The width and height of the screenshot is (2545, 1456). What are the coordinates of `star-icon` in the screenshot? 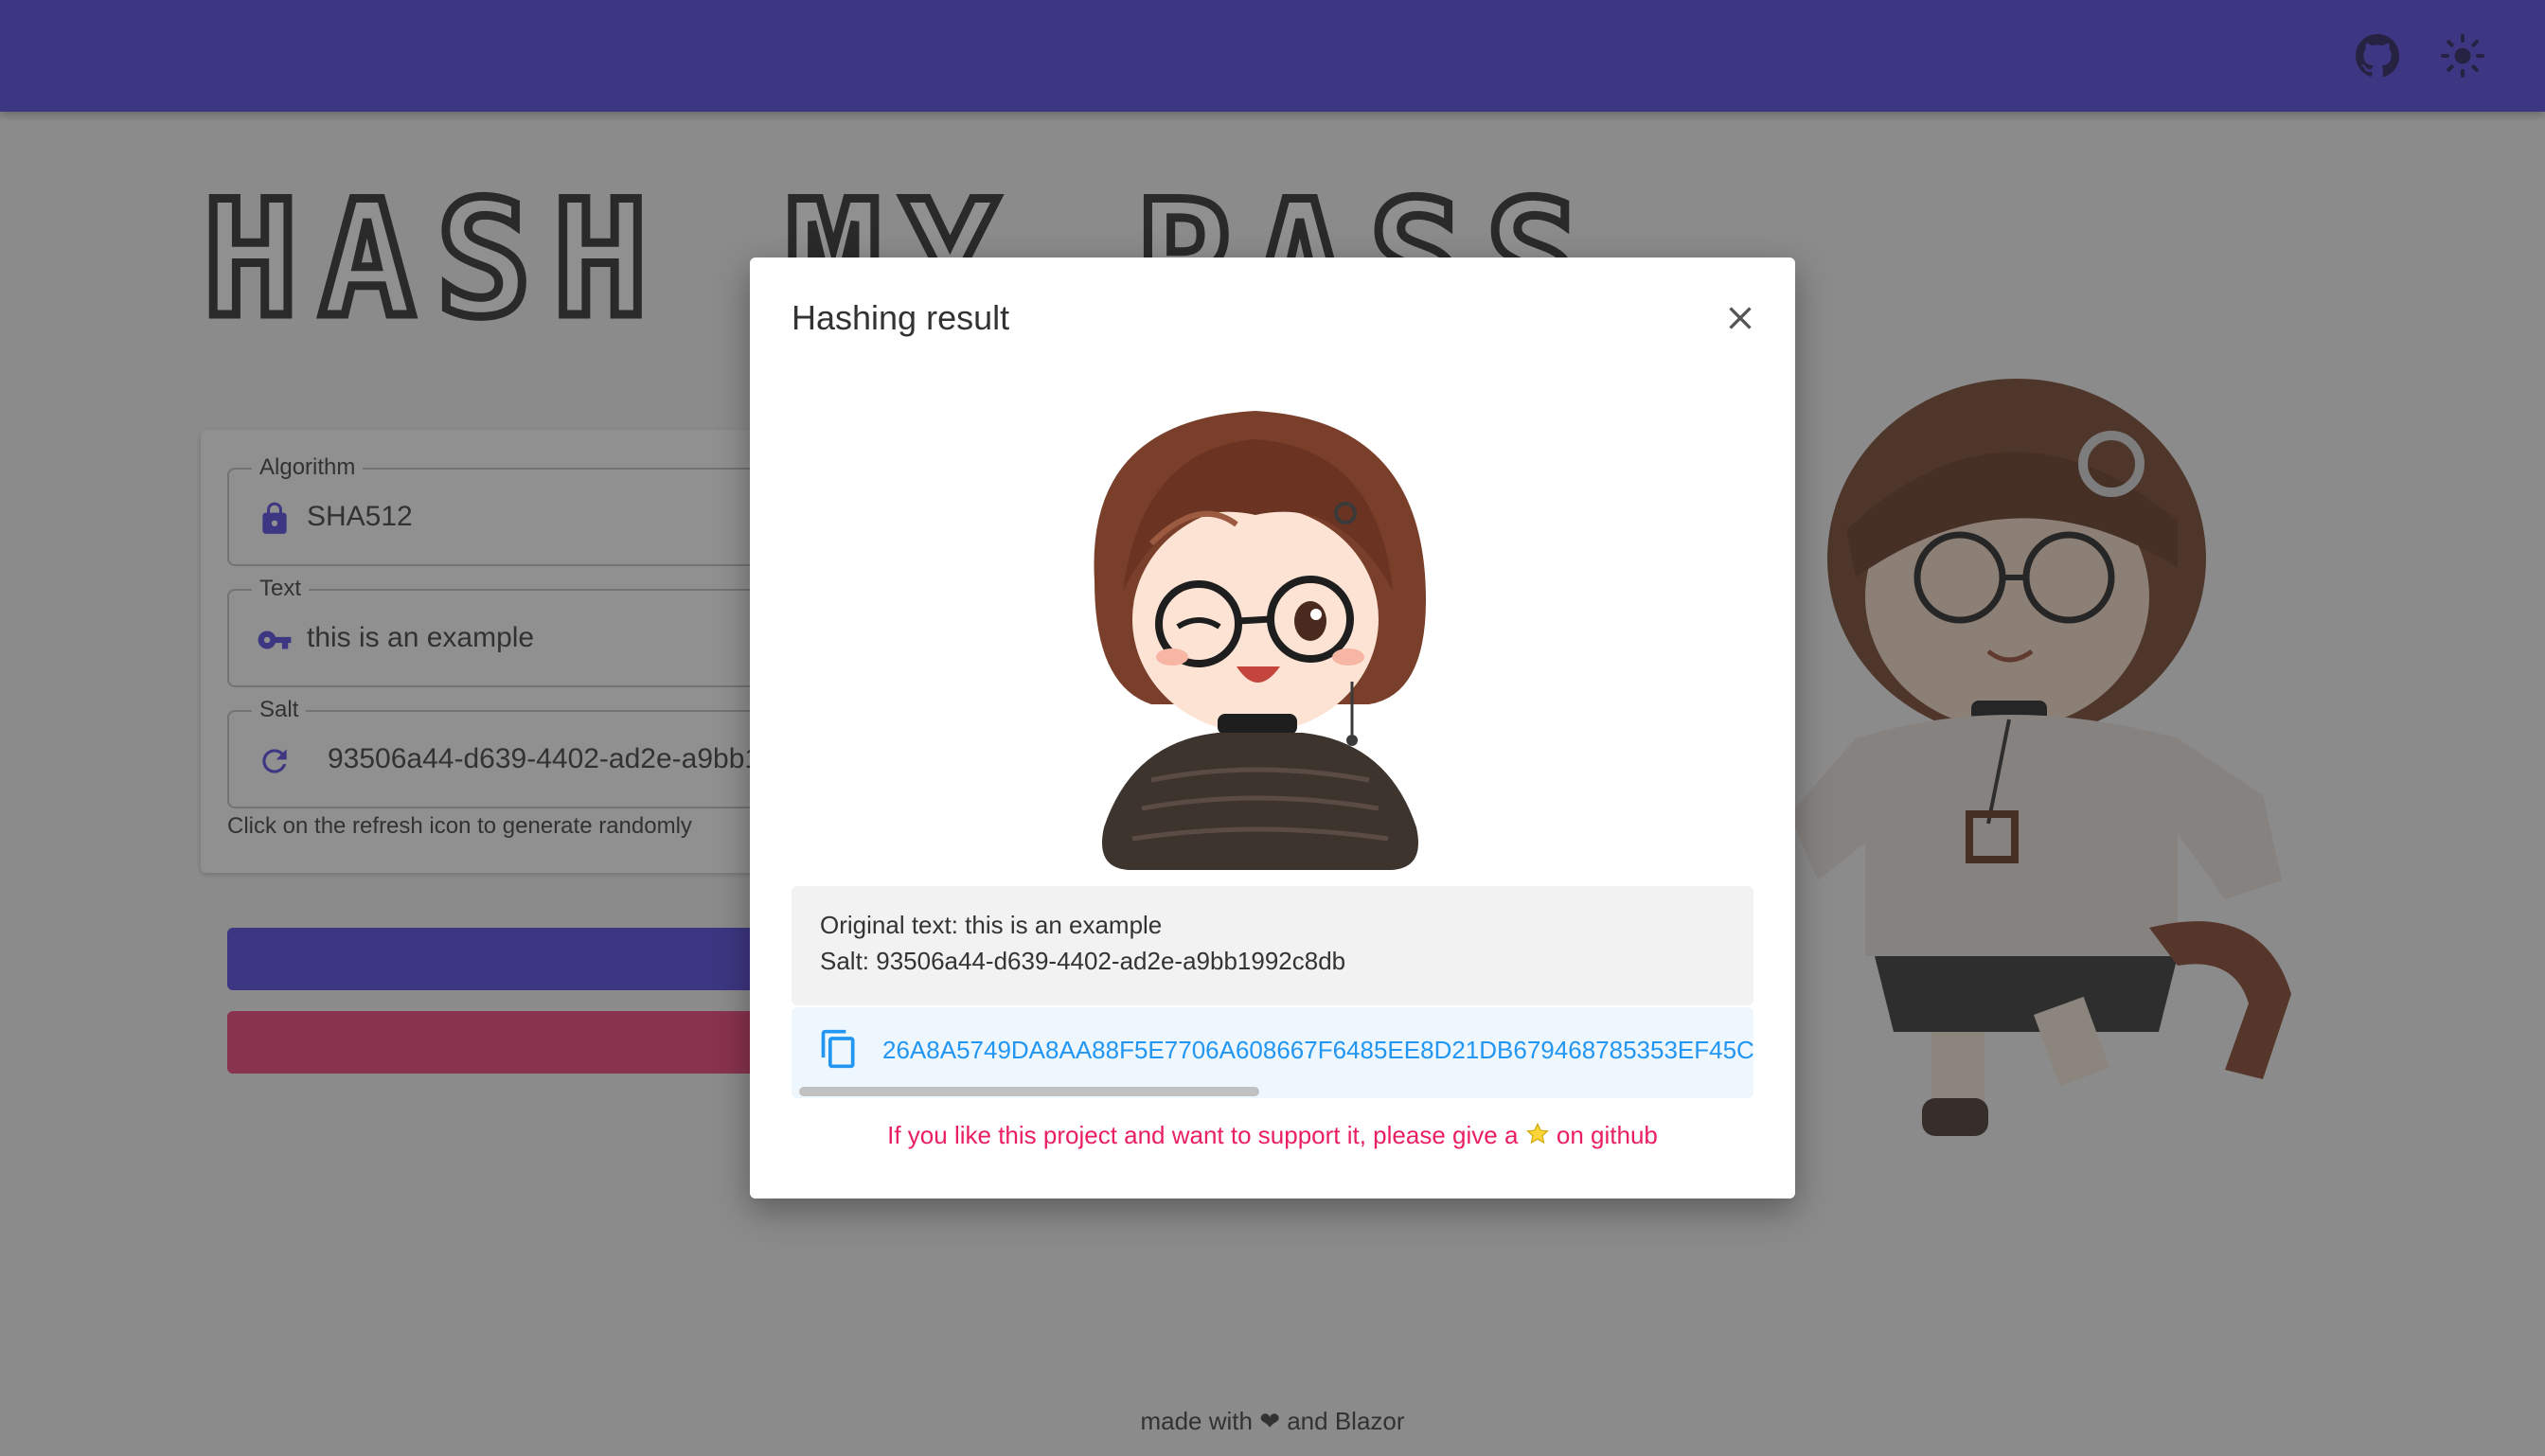 It's located at (1537, 1133).